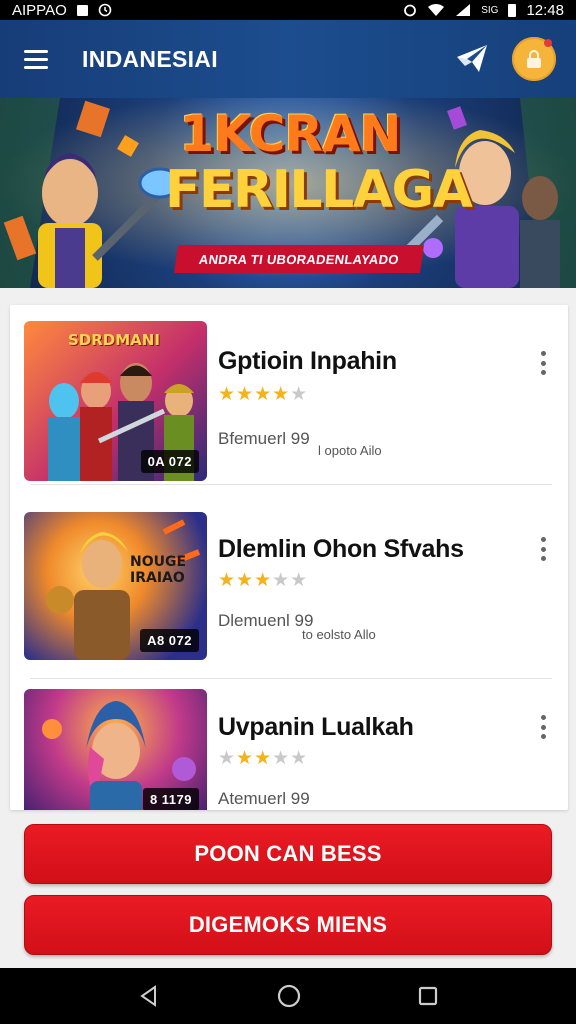  Describe the element at coordinates (115, 586) in the screenshot. I see `game-thumbnail: NOUGE IRAIAO A8 072` at that location.